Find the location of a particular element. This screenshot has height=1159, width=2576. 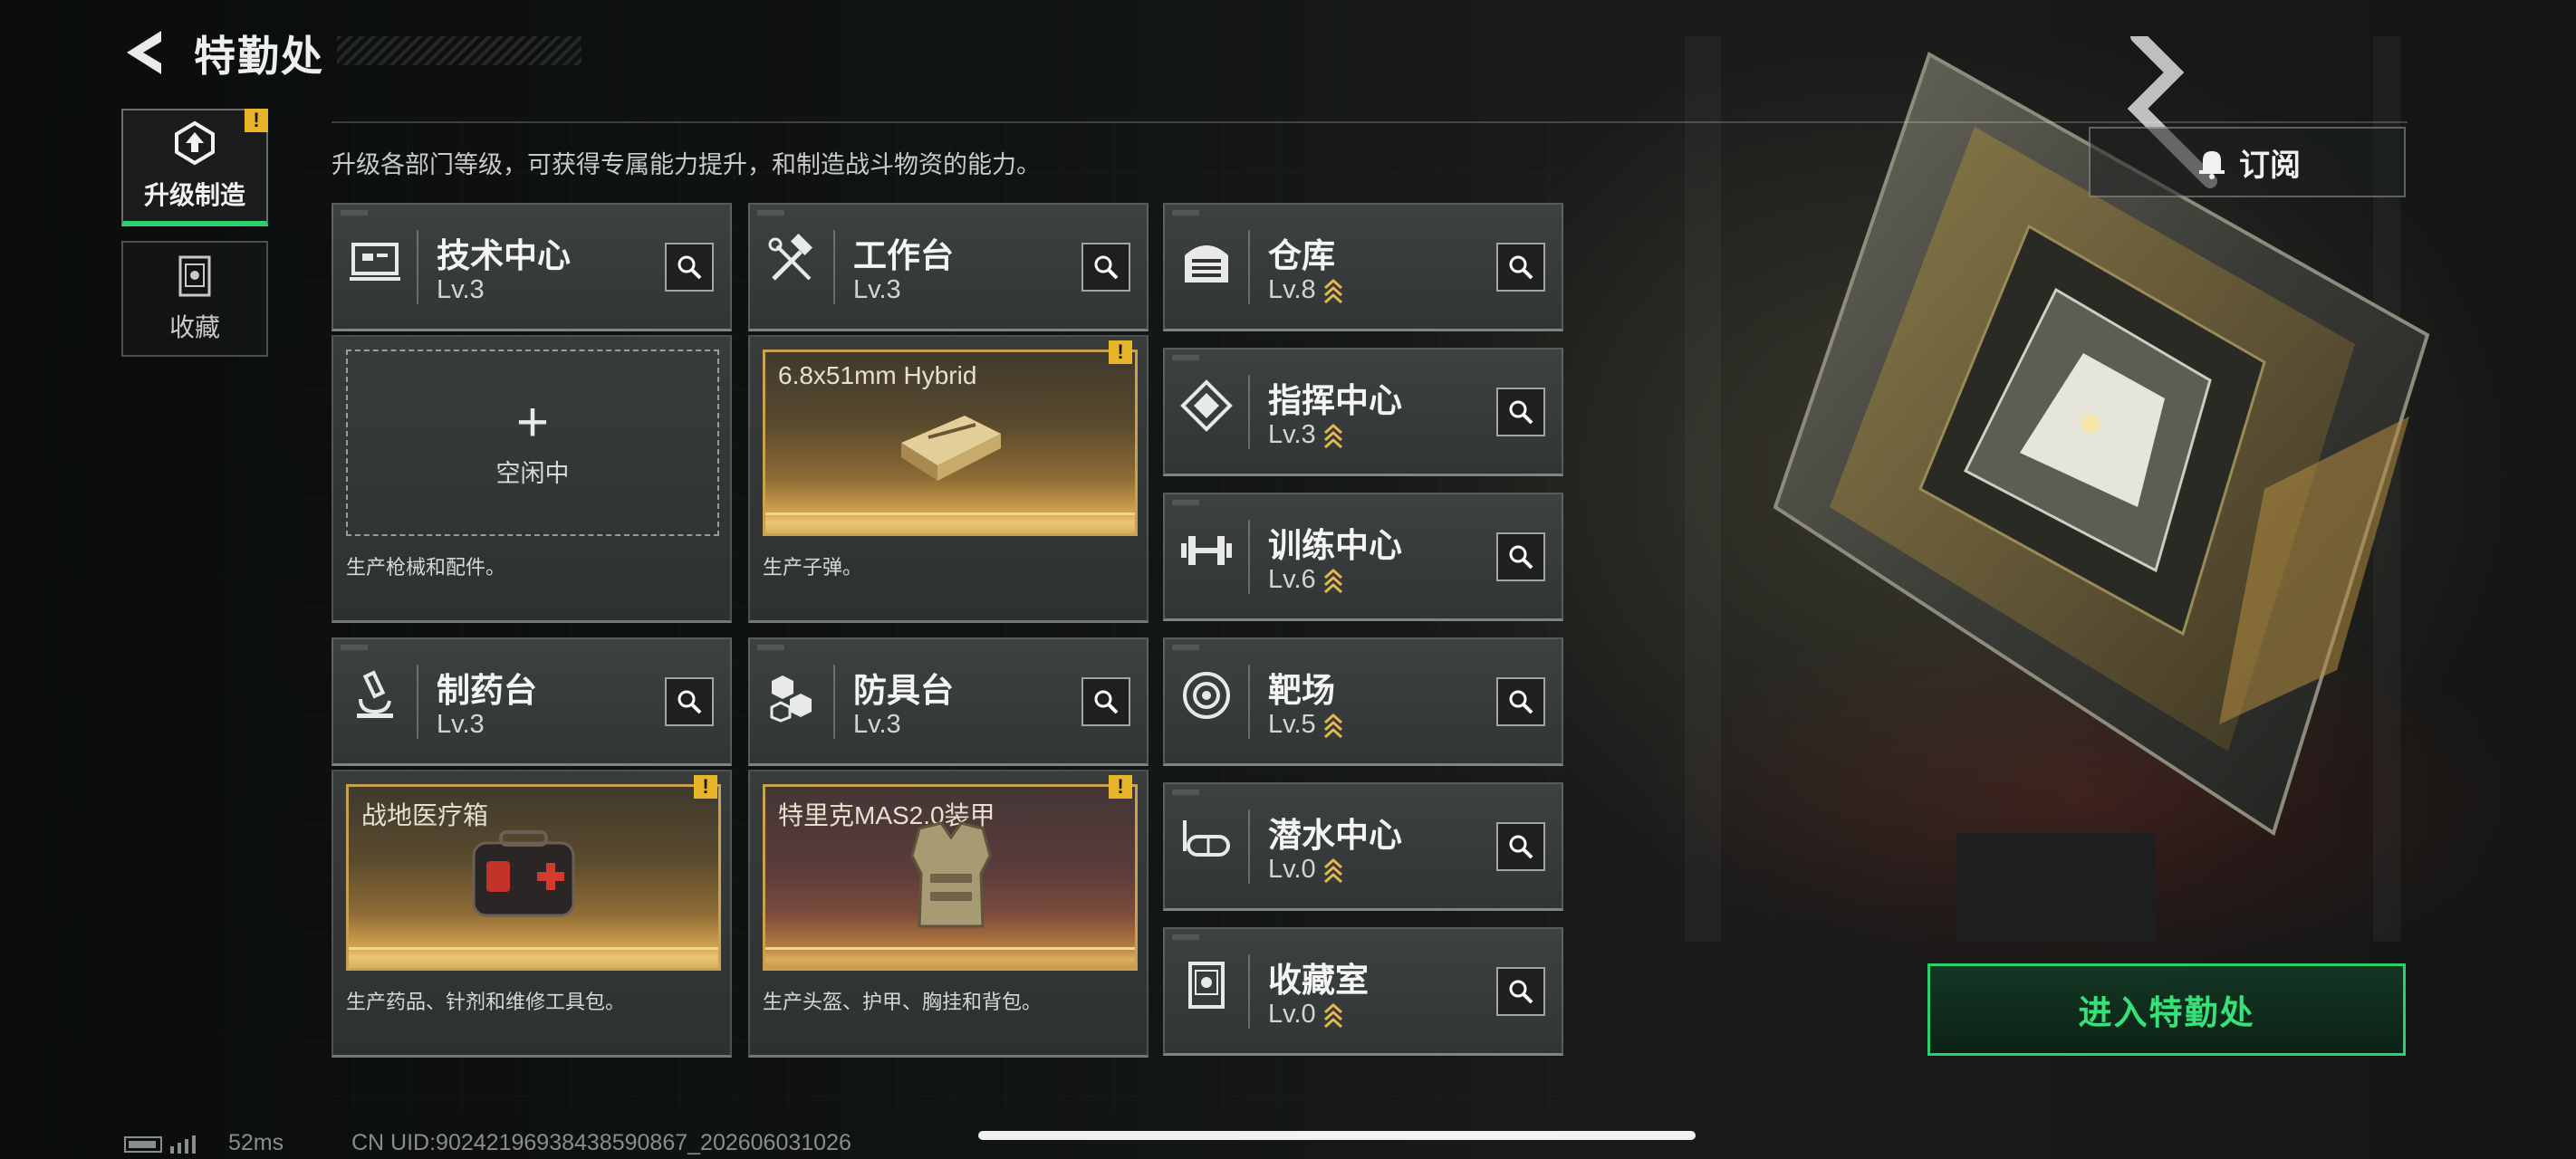

department-card-pharmacy: 制药台 Lv.3 is located at coordinates (532, 701).